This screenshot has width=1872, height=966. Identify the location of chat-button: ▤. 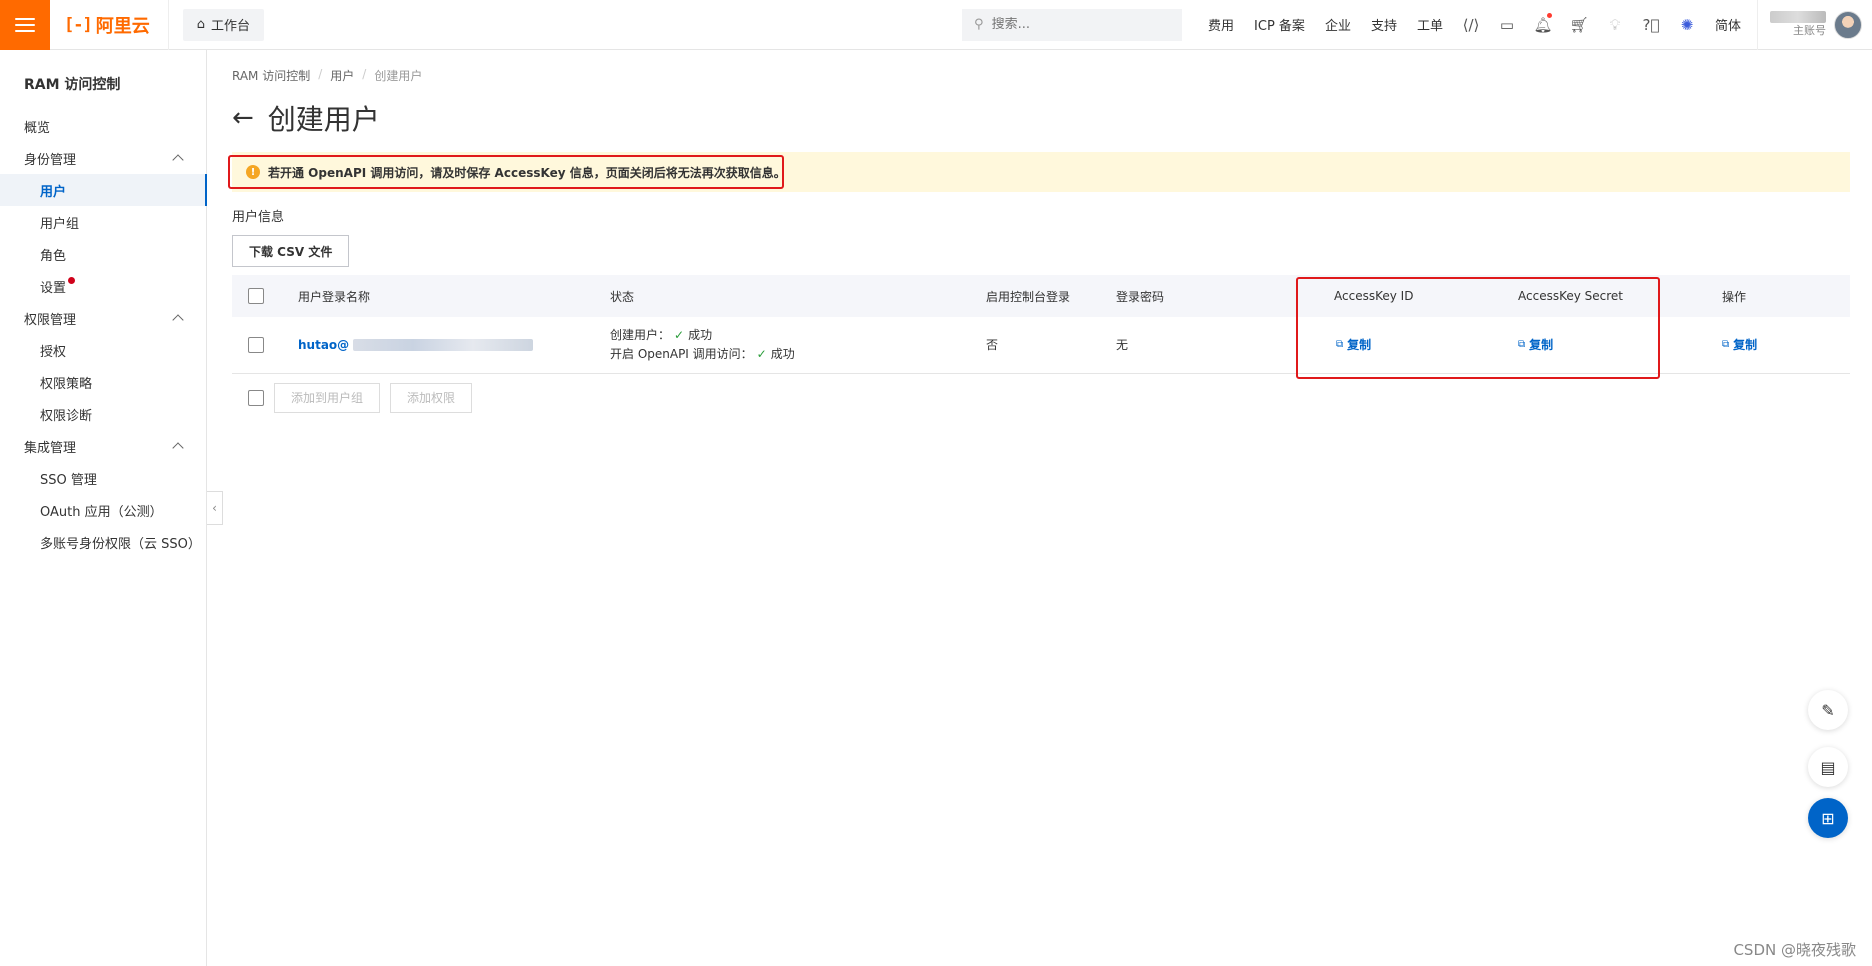
(1828, 767).